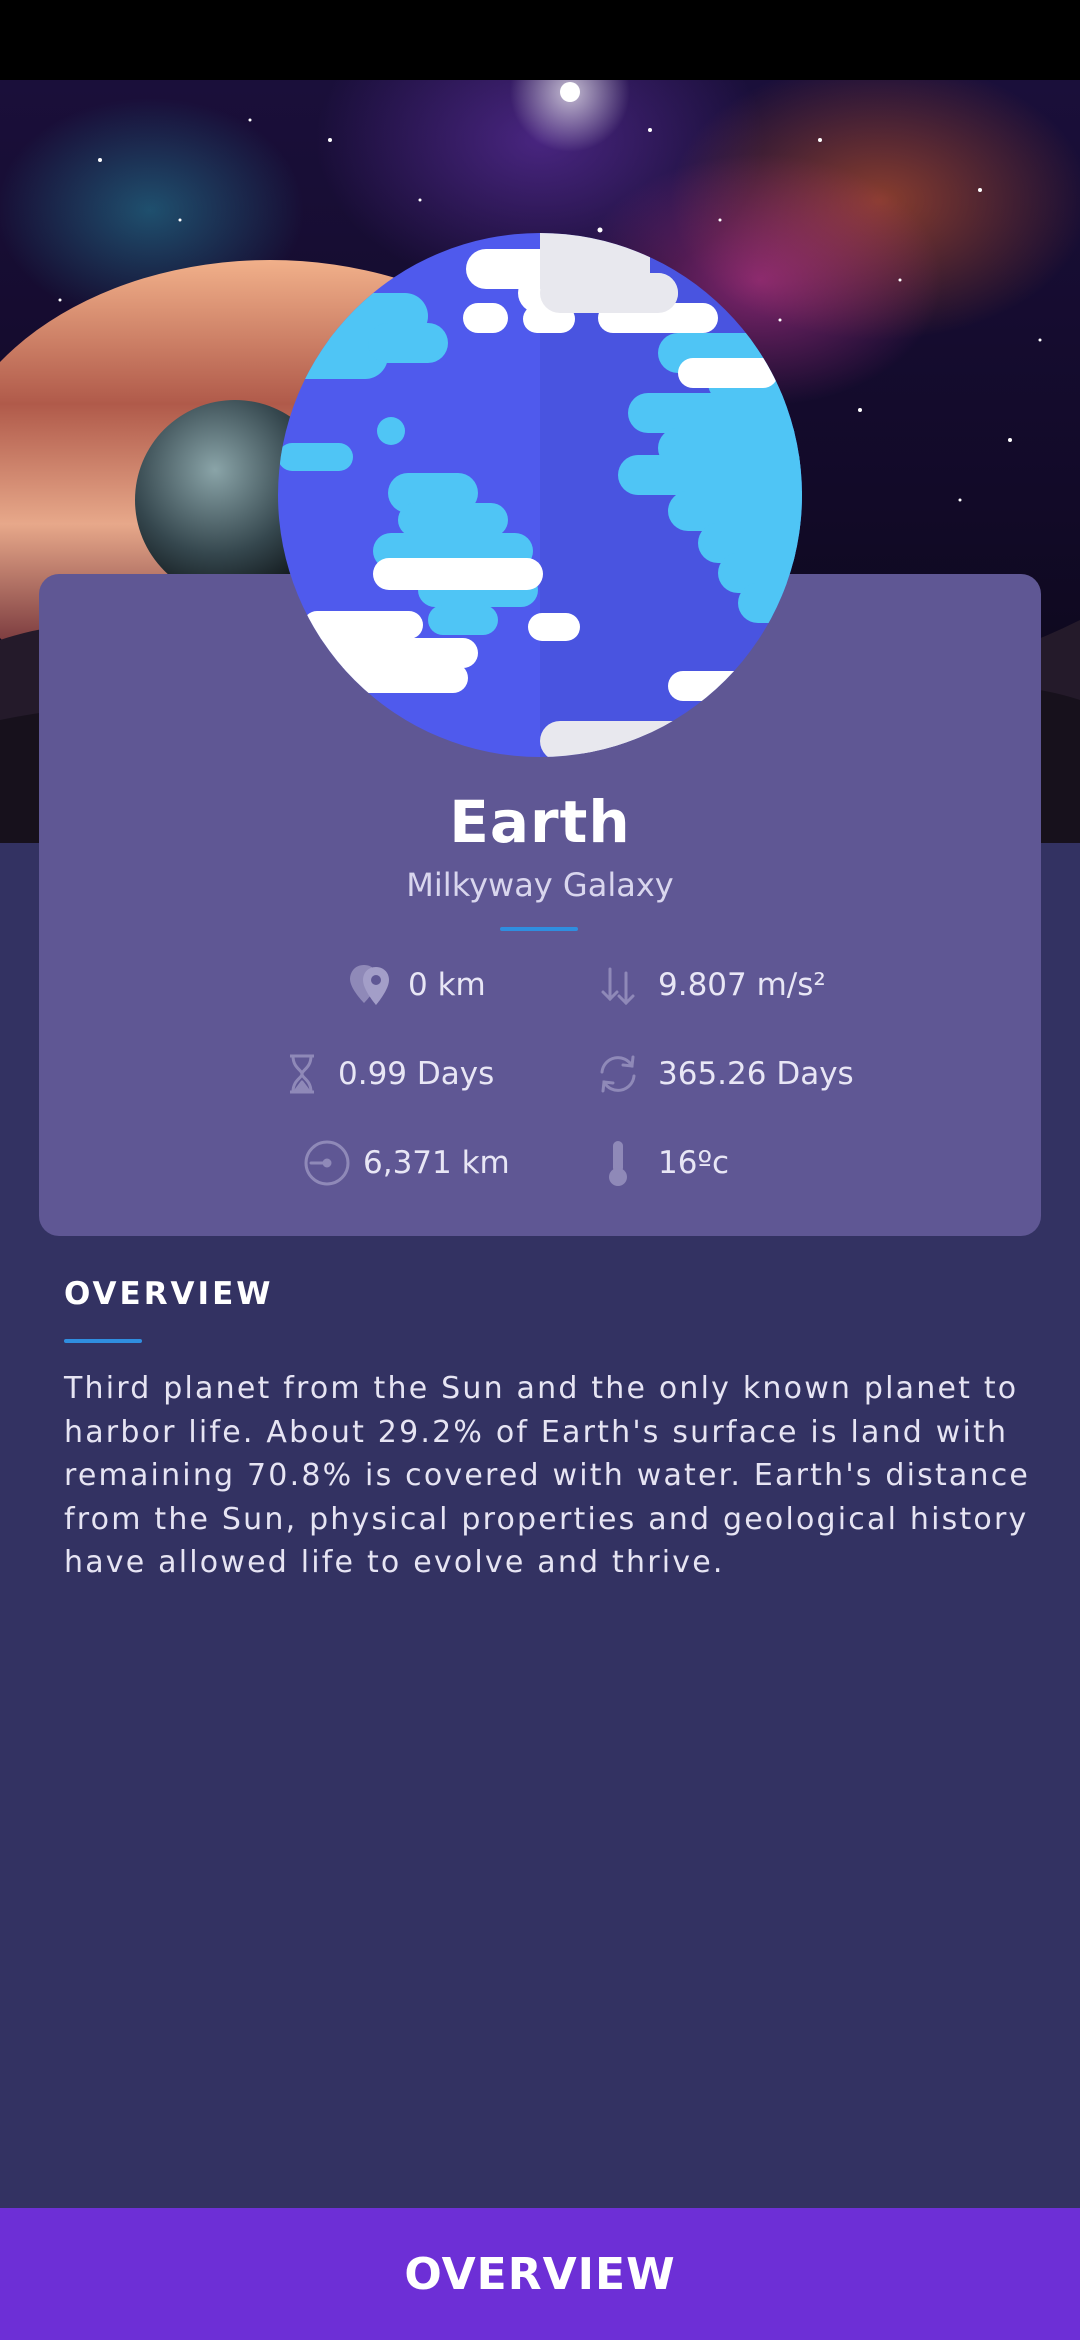  What do you see at coordinates (756, 1074) in the screenshot?
I see `orbital-period-value: 365.26 Days` at bounding box center [756, 1074].